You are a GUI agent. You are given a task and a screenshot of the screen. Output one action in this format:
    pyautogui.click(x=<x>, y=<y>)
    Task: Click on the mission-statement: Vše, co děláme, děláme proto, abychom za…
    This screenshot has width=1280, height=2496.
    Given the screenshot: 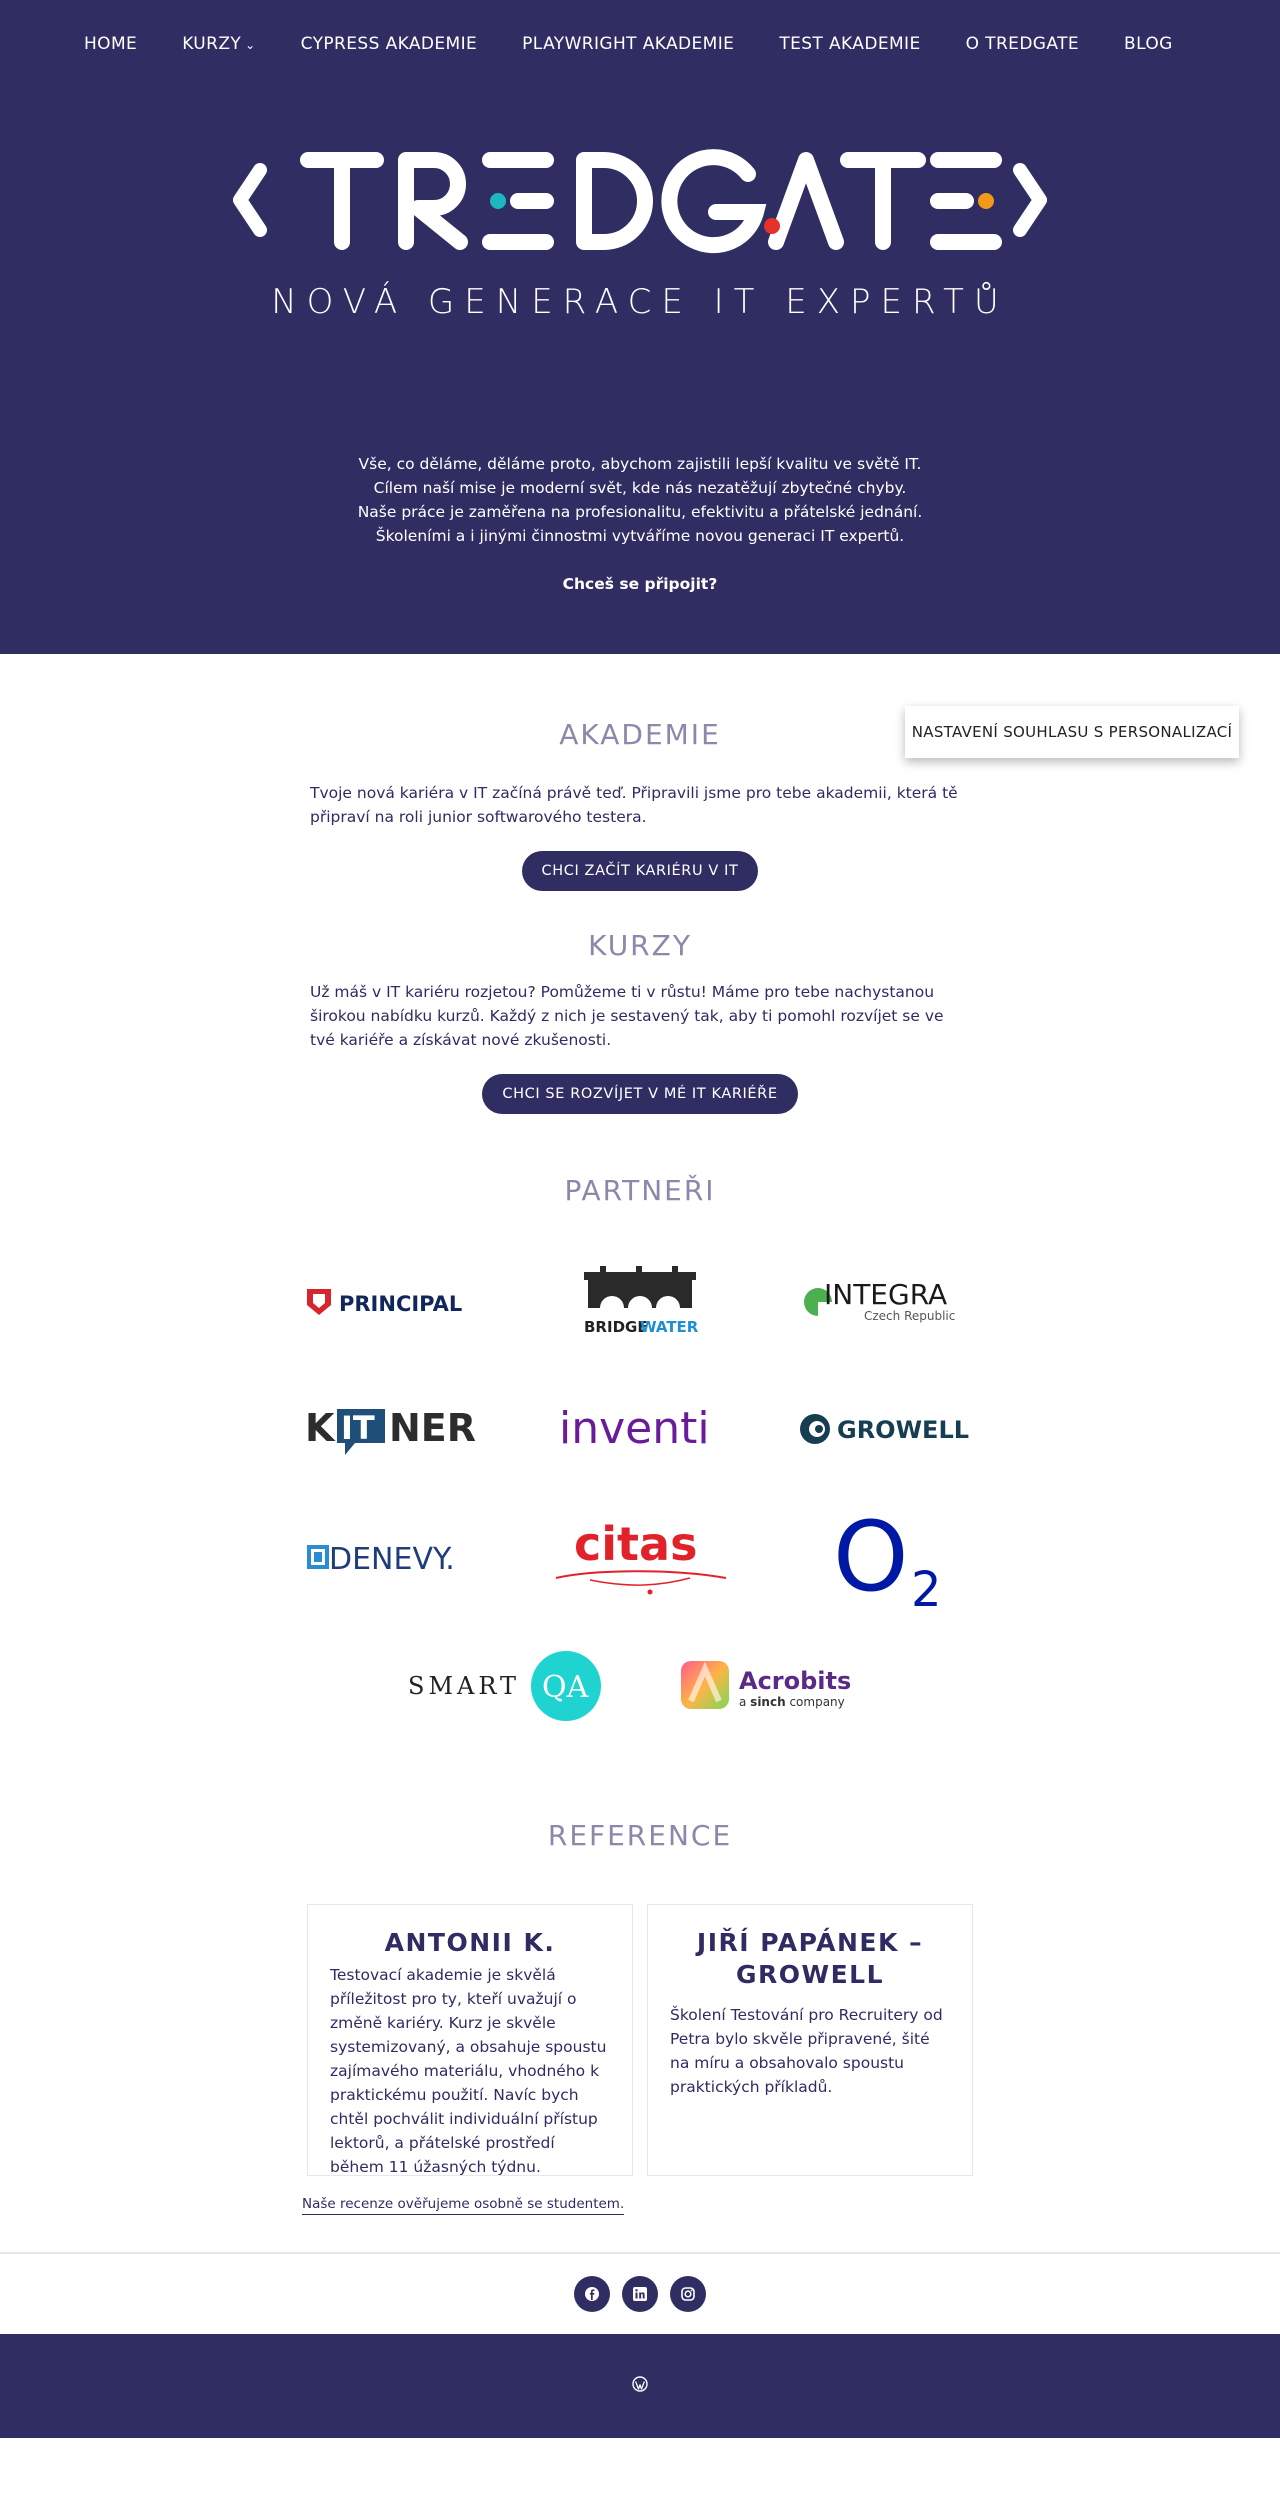 What is the action you would take?
    pyautogui.click(x=640, y=524)
    